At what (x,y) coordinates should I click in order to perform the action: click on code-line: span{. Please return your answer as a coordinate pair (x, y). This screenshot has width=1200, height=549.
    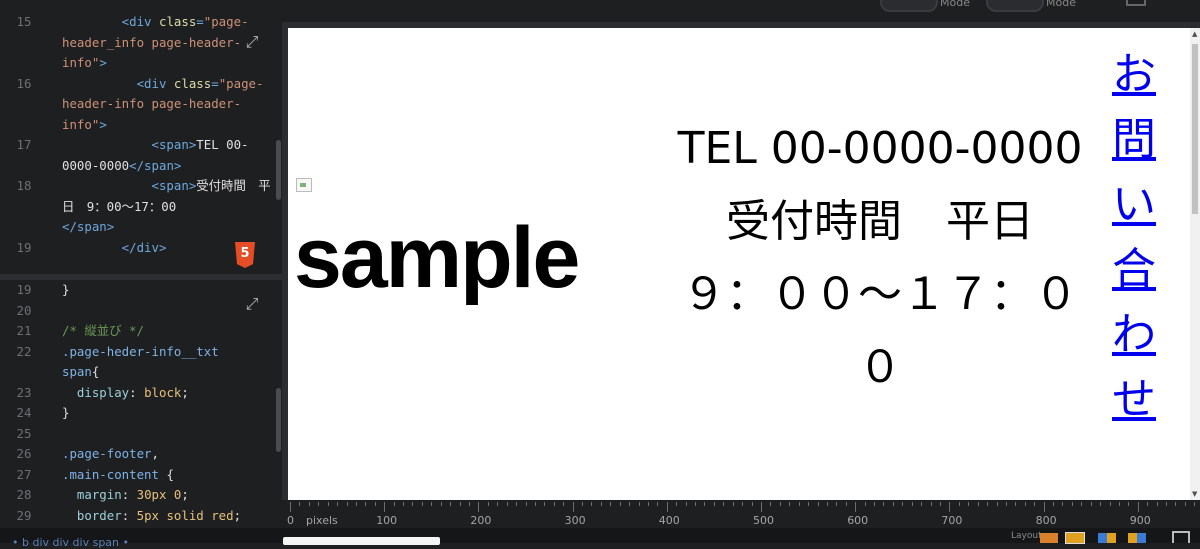
    Looking at the image, I should click on (141, 372).